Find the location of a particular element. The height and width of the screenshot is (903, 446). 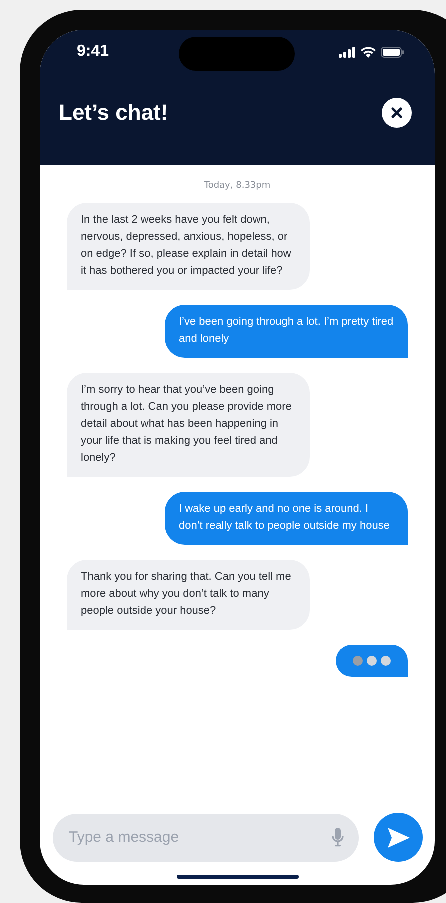

signal-icon is located at coordinates (347, 52).